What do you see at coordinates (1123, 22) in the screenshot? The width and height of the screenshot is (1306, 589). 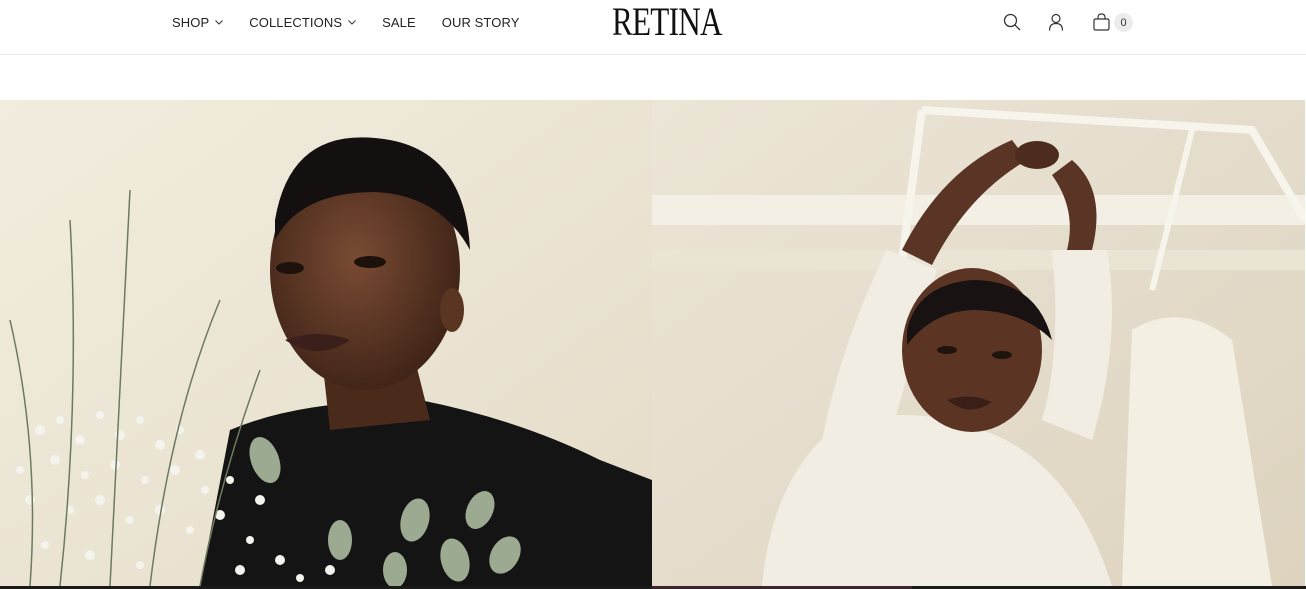 I see `cart-count-badge: 0` at bounding box center [1123, 22].